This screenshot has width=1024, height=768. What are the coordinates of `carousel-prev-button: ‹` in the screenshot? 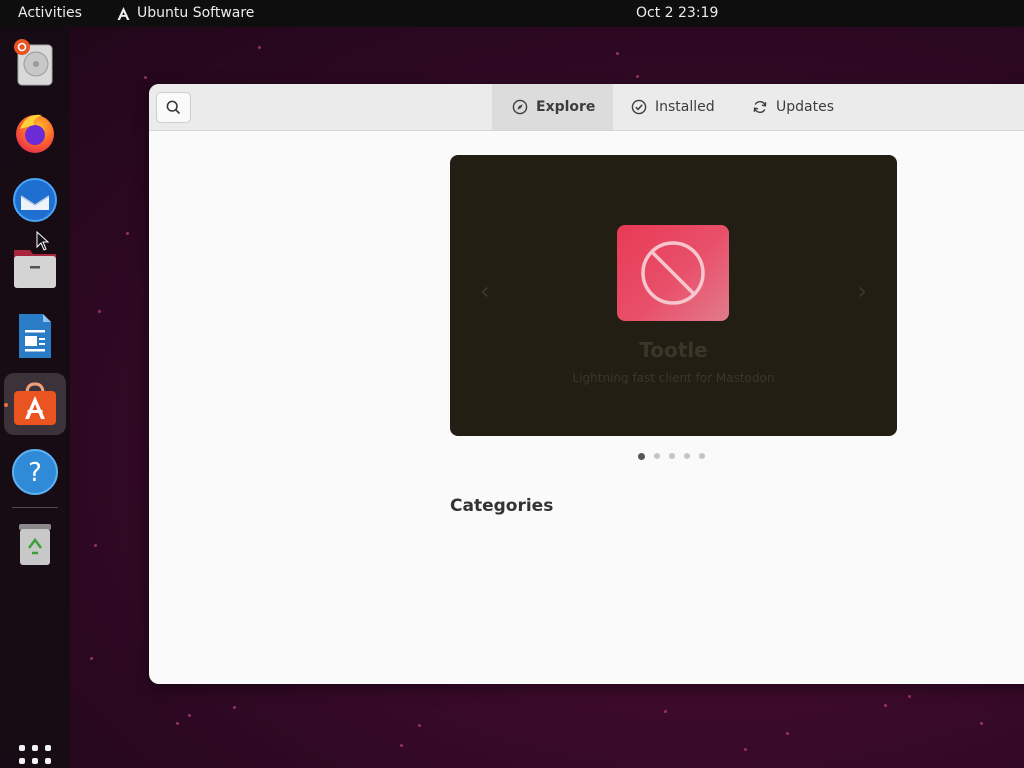 It's located at (485, 291).